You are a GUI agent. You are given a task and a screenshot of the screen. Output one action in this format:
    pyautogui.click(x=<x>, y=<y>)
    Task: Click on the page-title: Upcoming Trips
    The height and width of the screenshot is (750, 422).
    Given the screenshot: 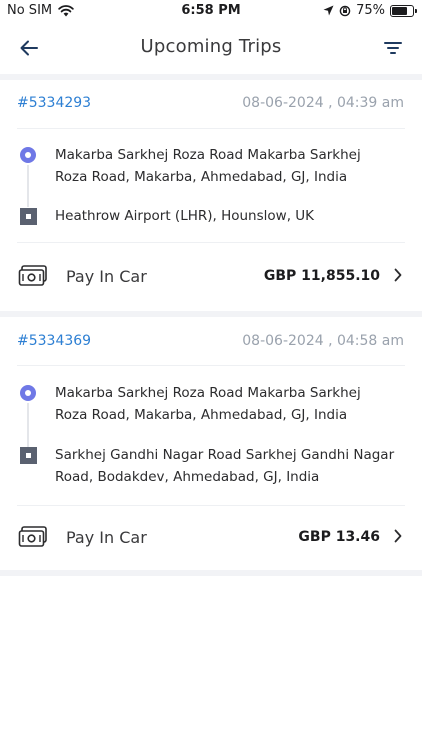 What is the action you would take?
    pyautogui.click(x=211, y=46)
    